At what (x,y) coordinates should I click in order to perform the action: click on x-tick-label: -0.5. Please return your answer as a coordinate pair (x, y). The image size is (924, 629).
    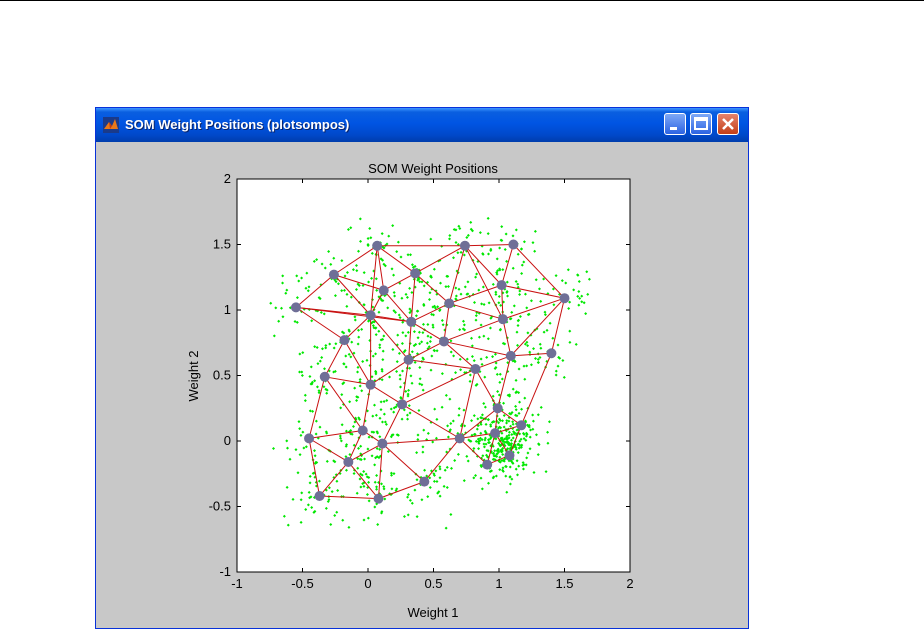
    Looking at the image, I should click on (302, 583).